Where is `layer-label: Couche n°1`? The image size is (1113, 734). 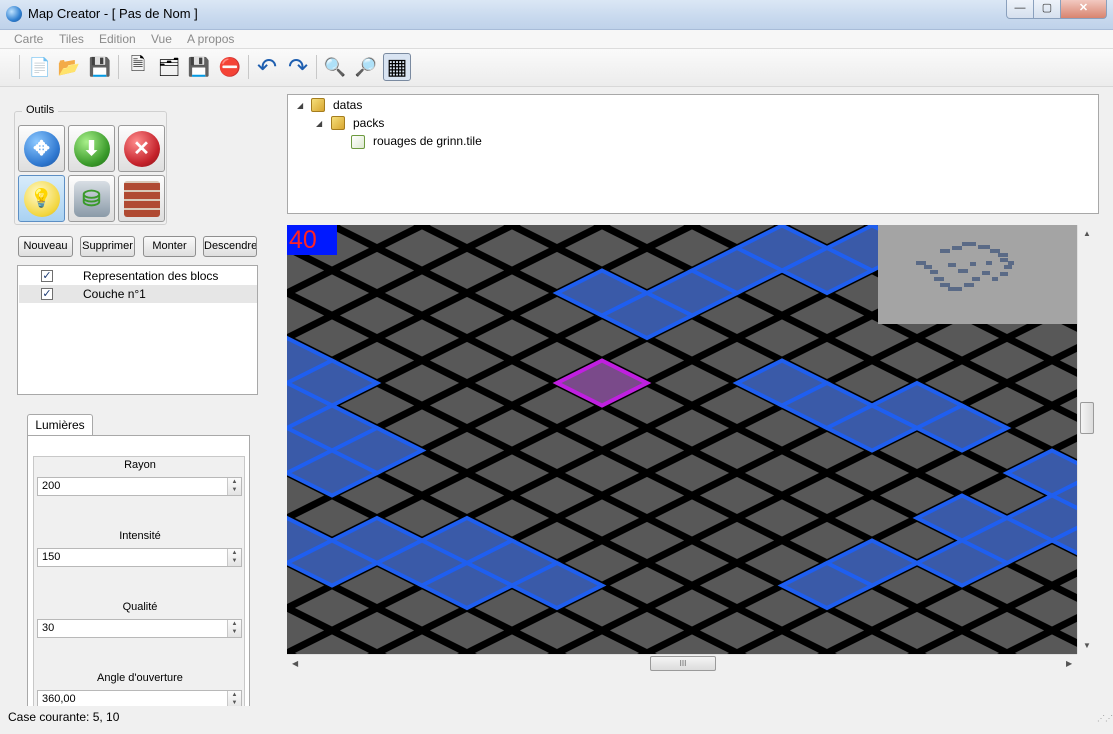 layer-label: Couche n°1 is located at coordinates (114, 294).